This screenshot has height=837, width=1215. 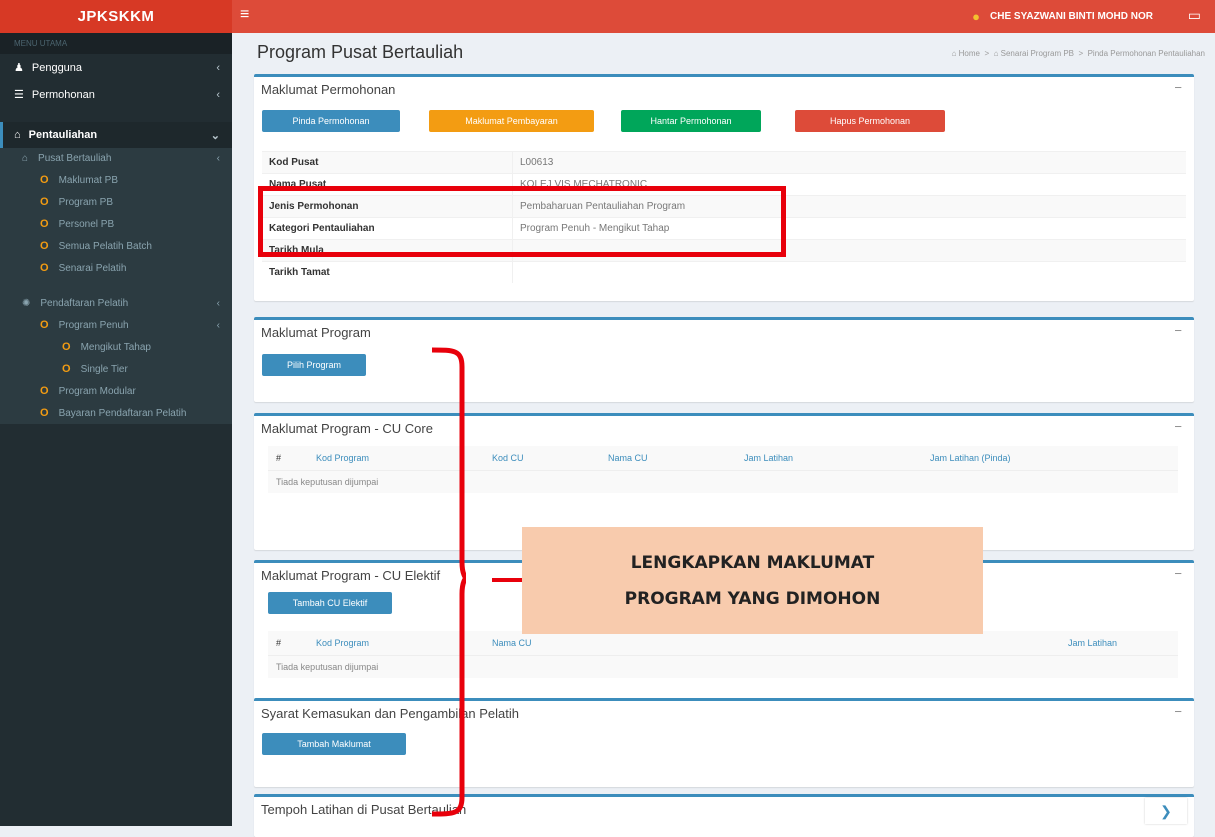 What do you see at coordinates (387, 272) in the screenshot?
I see `row-key: Tarikh Tamat` at bounding box center [387, 272].